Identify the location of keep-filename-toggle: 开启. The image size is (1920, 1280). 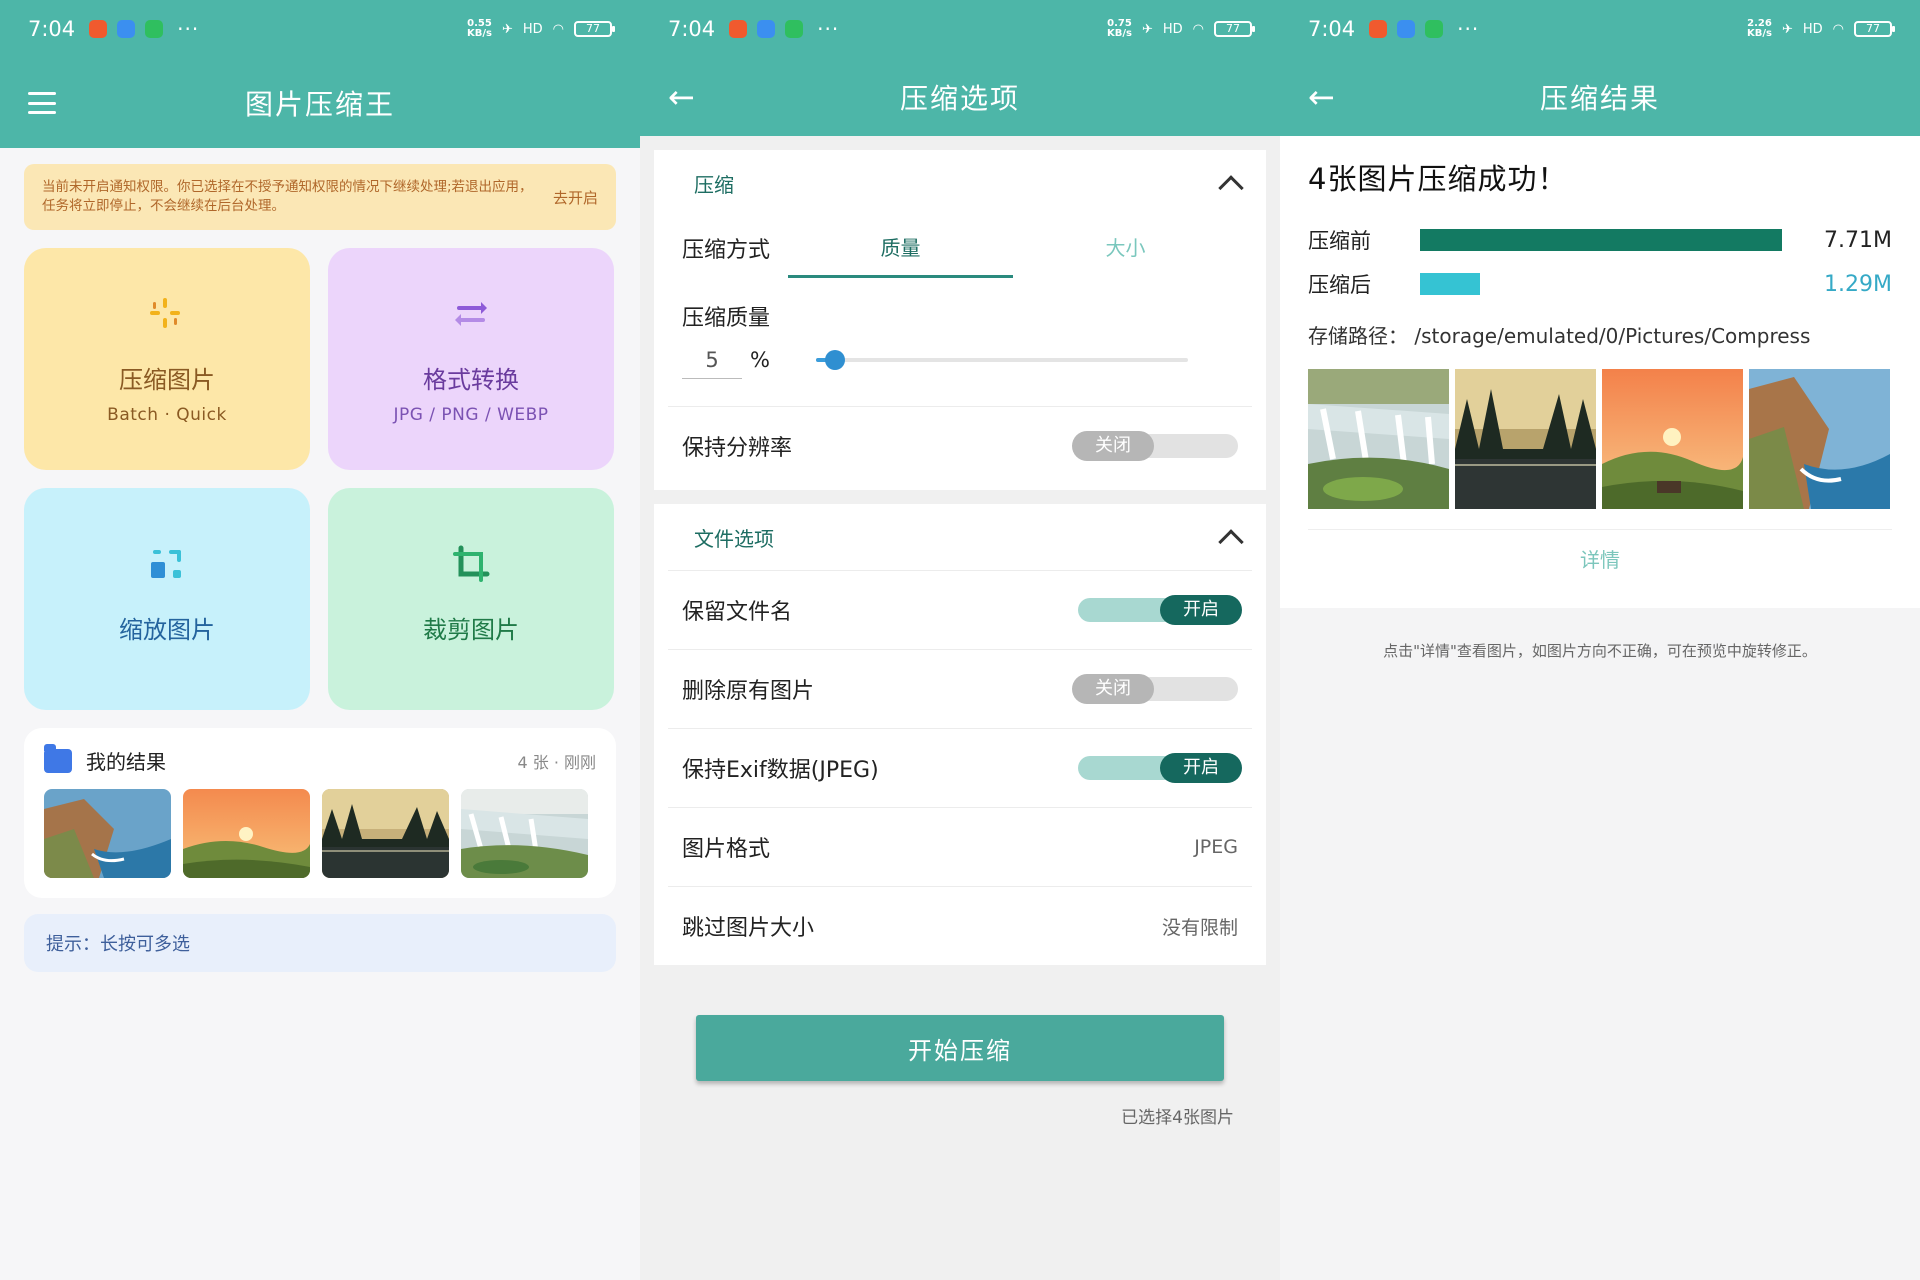
(1160, 610).